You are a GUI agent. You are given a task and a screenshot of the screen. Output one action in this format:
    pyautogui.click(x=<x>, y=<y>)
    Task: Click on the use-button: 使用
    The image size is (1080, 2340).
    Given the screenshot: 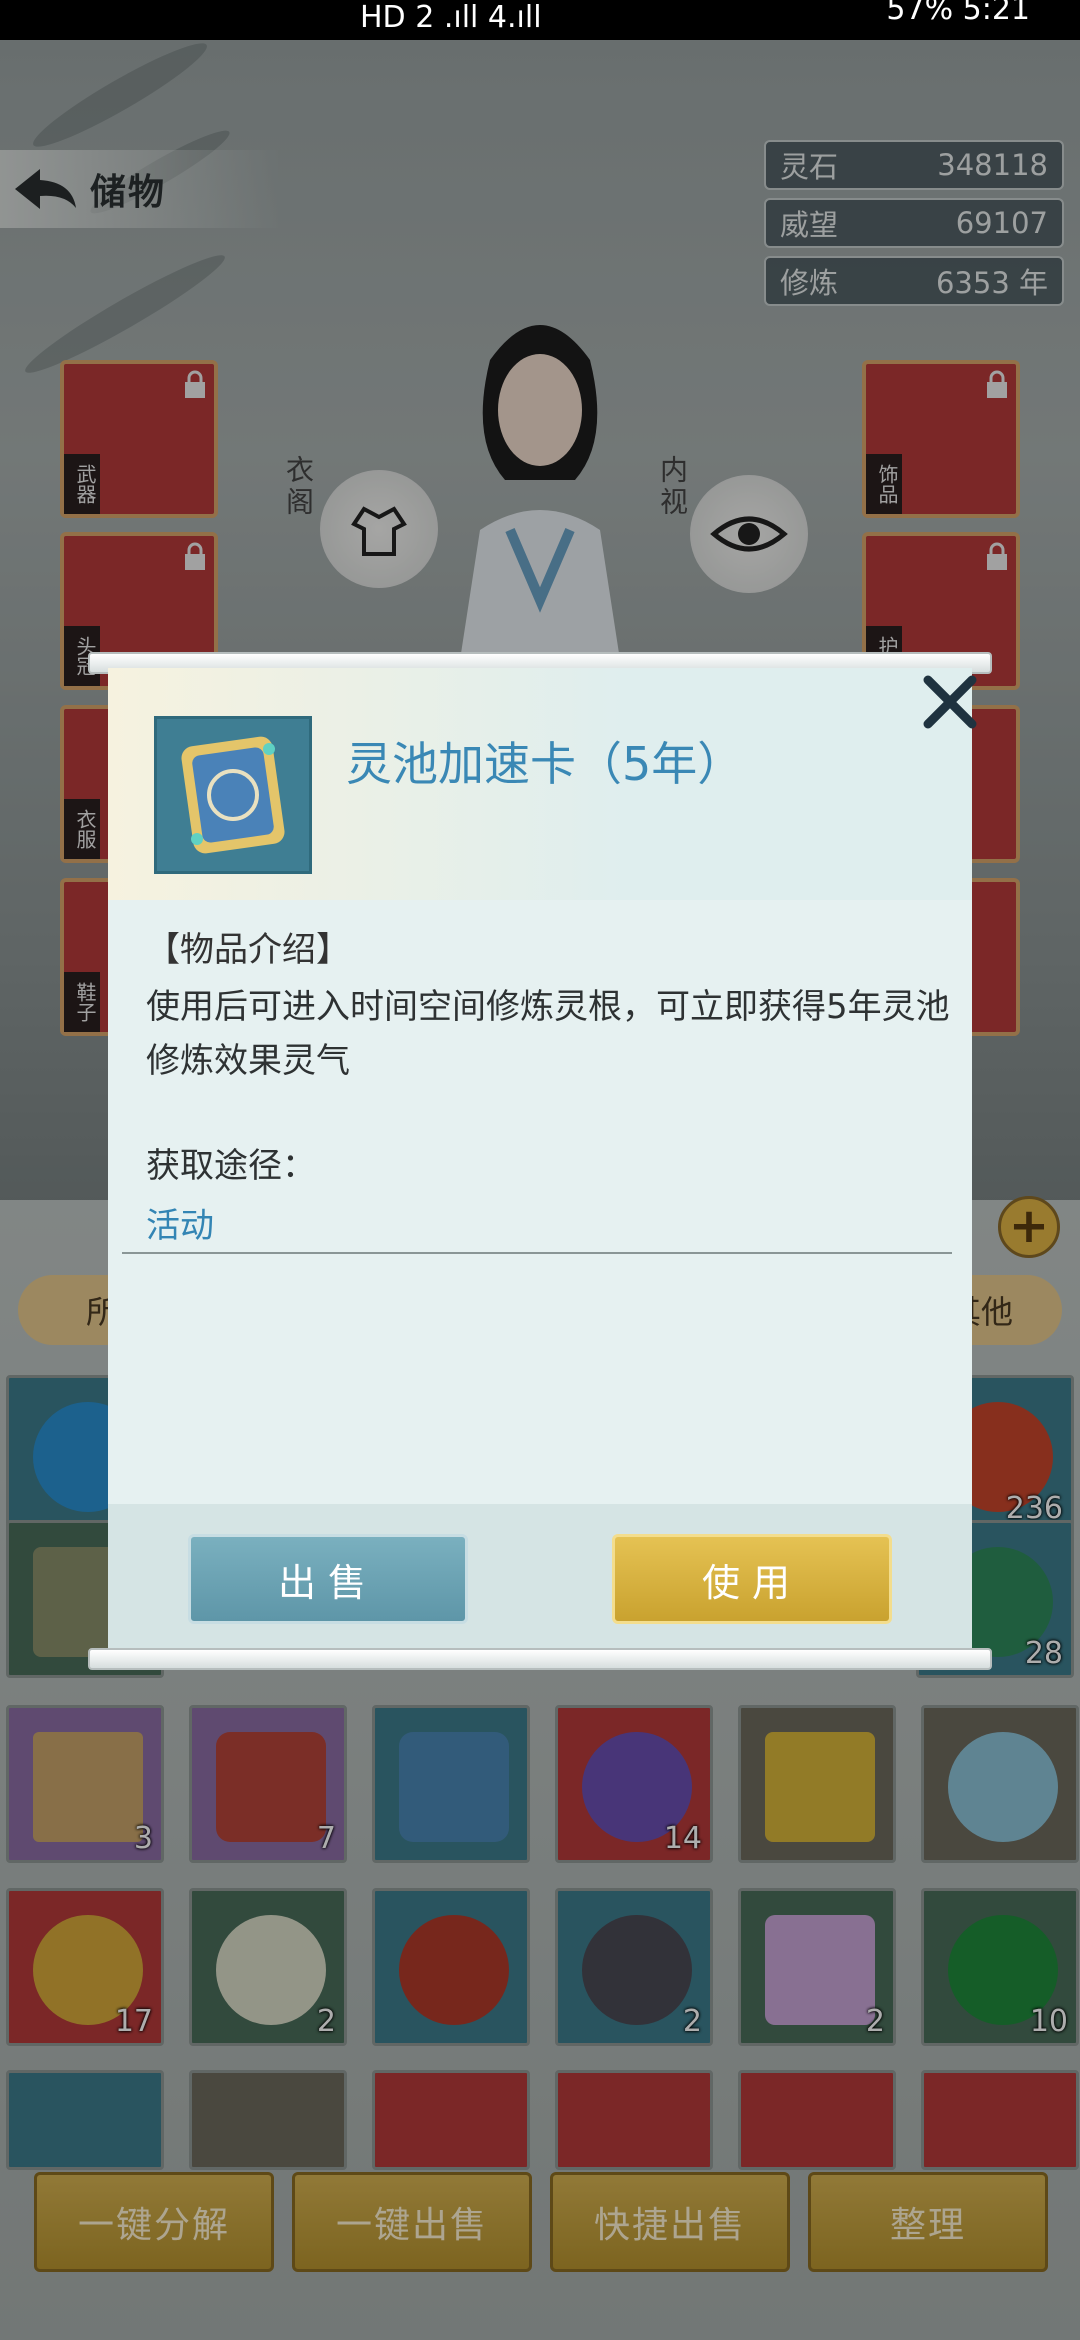 What is the action you would take?
    pyautogui.click(x=752, y=1579)
    